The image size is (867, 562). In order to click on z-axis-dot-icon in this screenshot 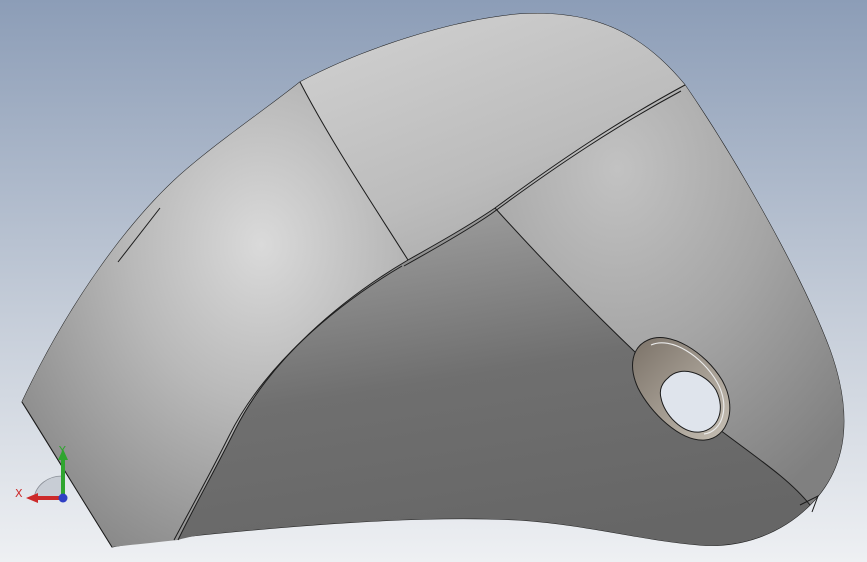, I will do `click(63, 498)`.